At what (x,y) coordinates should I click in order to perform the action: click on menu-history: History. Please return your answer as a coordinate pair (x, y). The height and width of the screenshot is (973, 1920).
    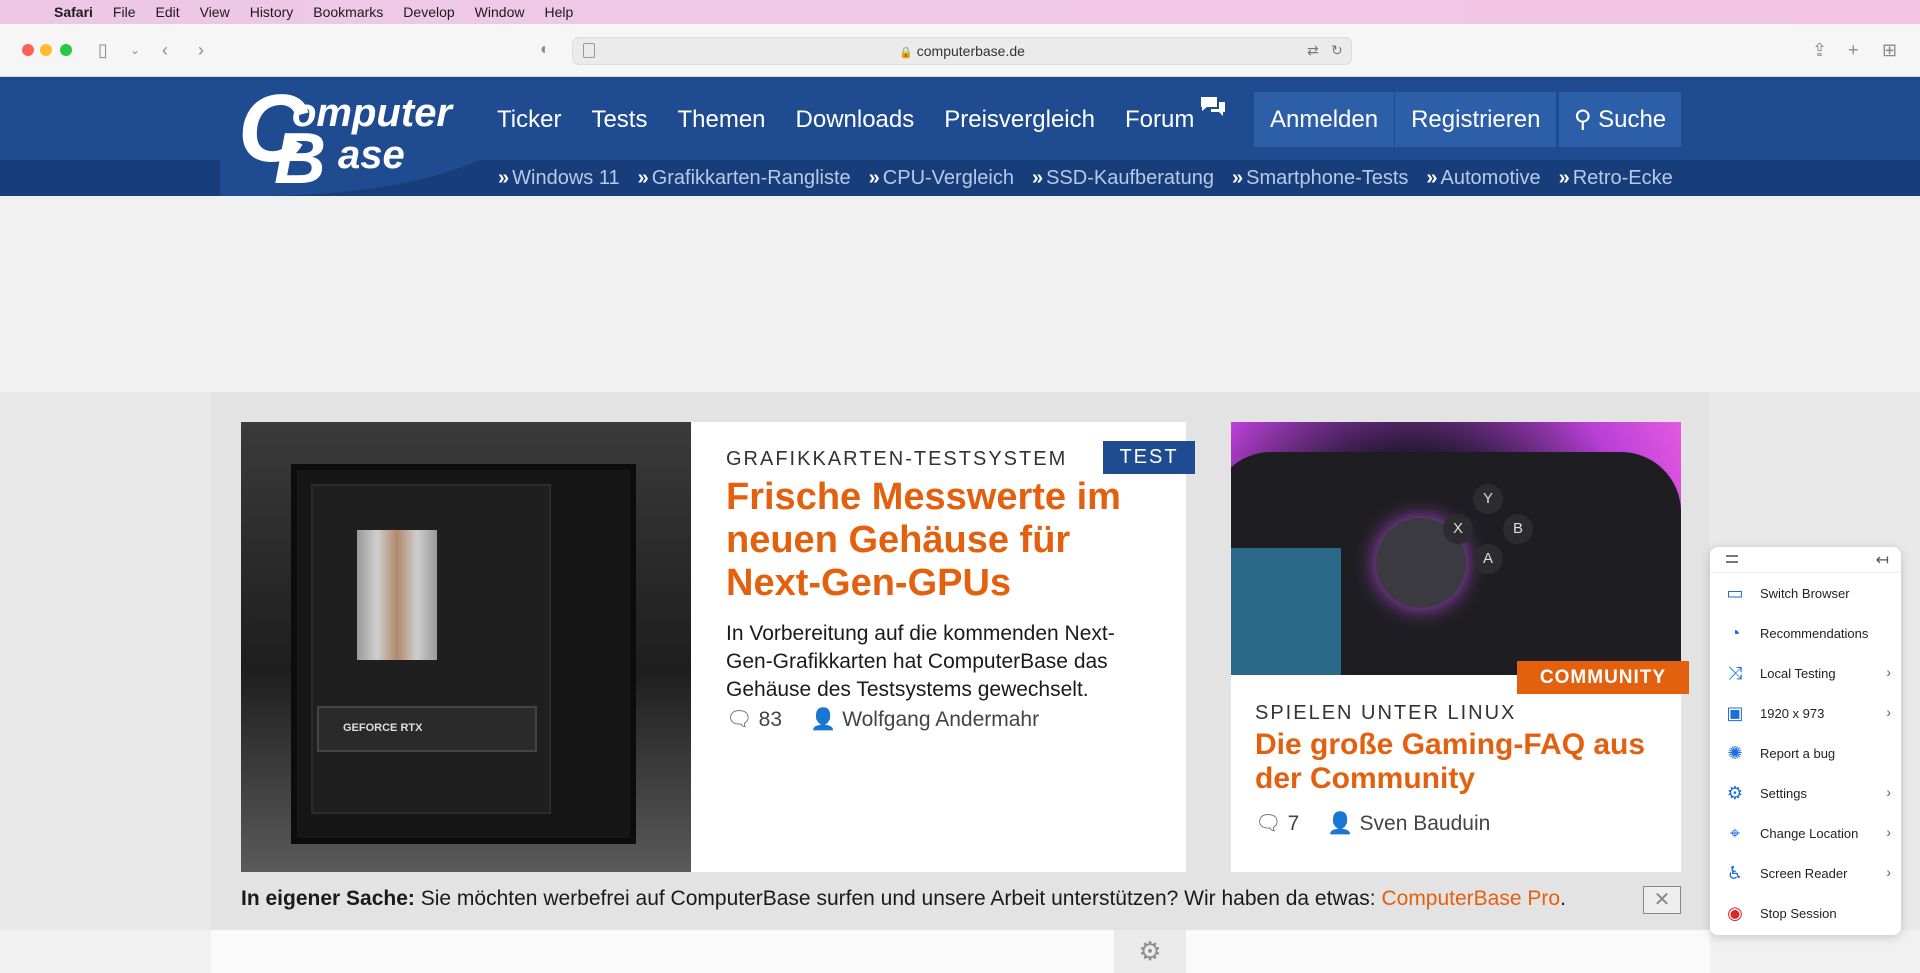
    Looking at the image, I should click on (272, 12).